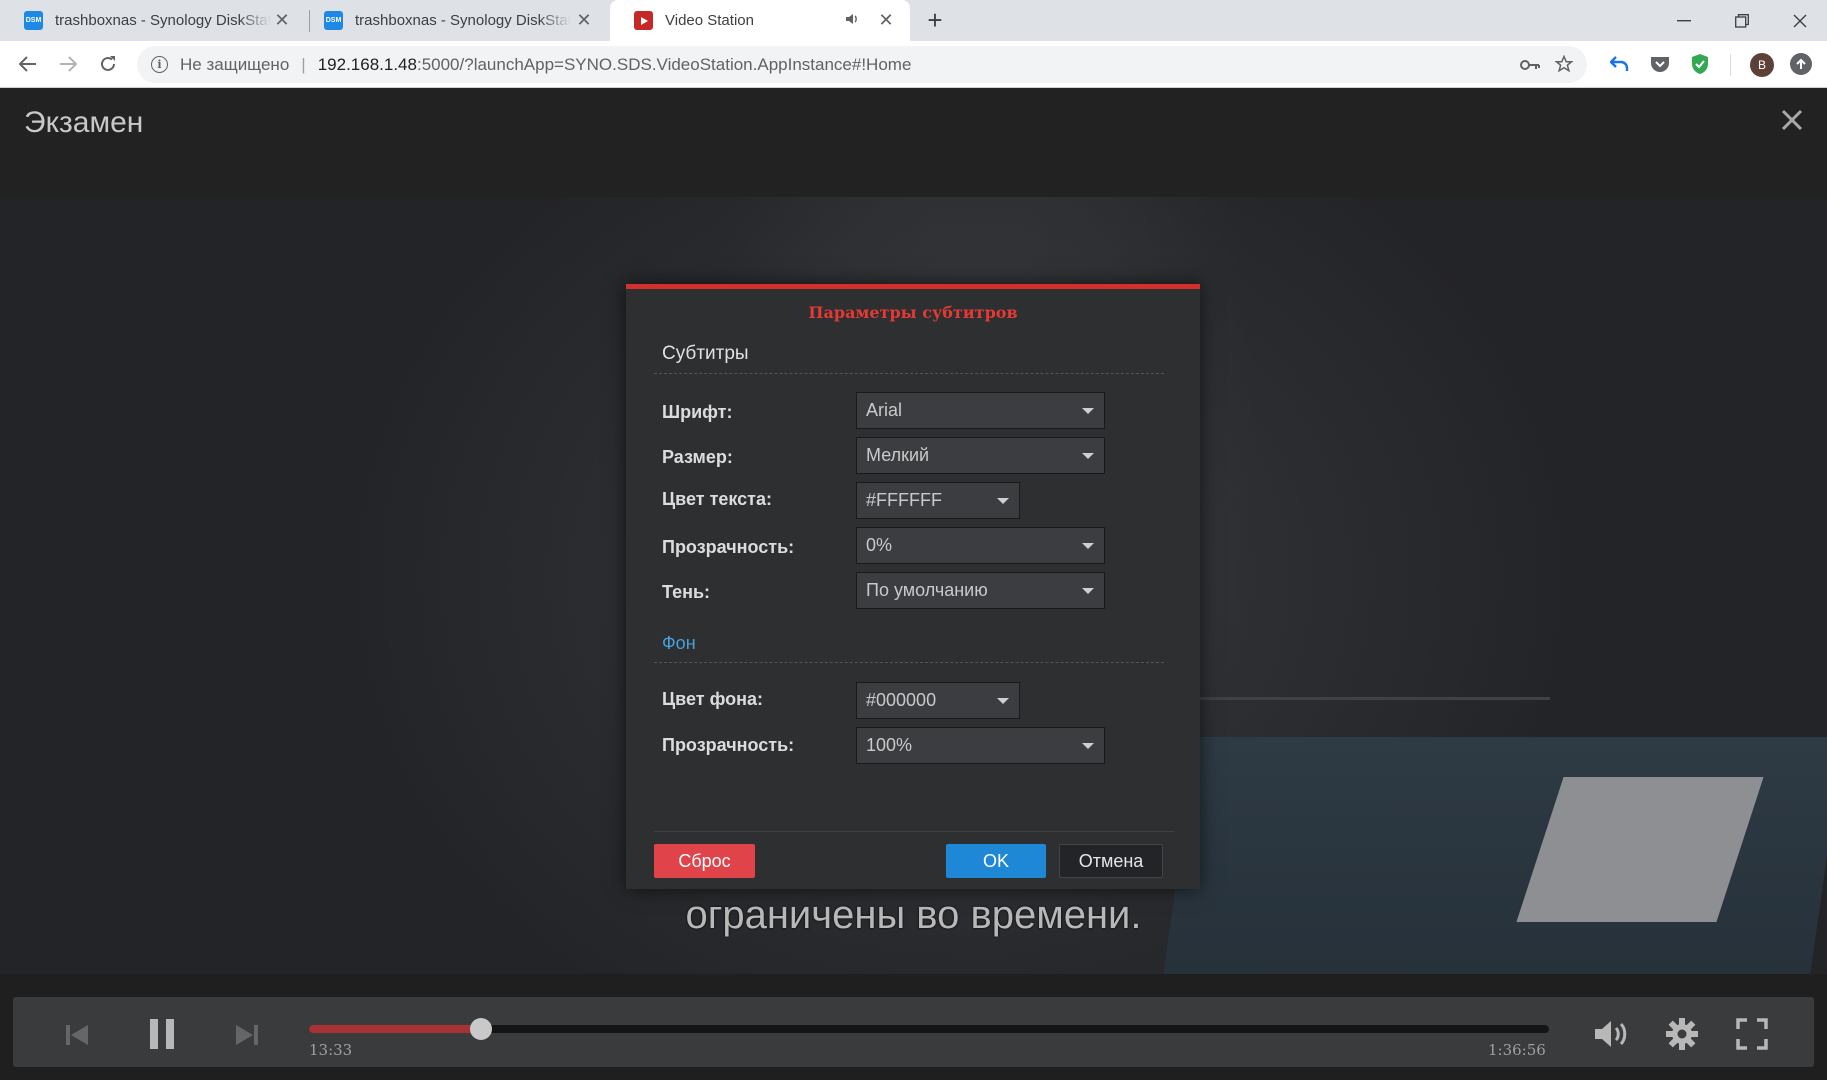  I want to click on subtitle-line: ограничены во времени., so click(913, 915).